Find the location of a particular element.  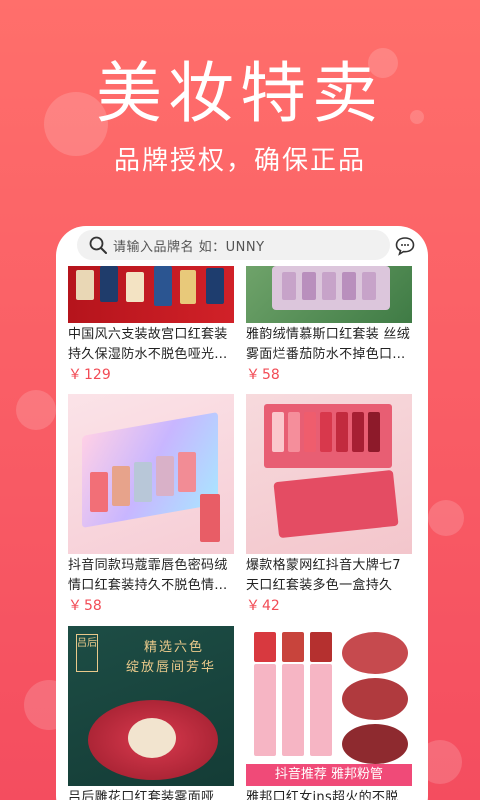

brand-seal: 吕后 is located at coordinates (87, 653).